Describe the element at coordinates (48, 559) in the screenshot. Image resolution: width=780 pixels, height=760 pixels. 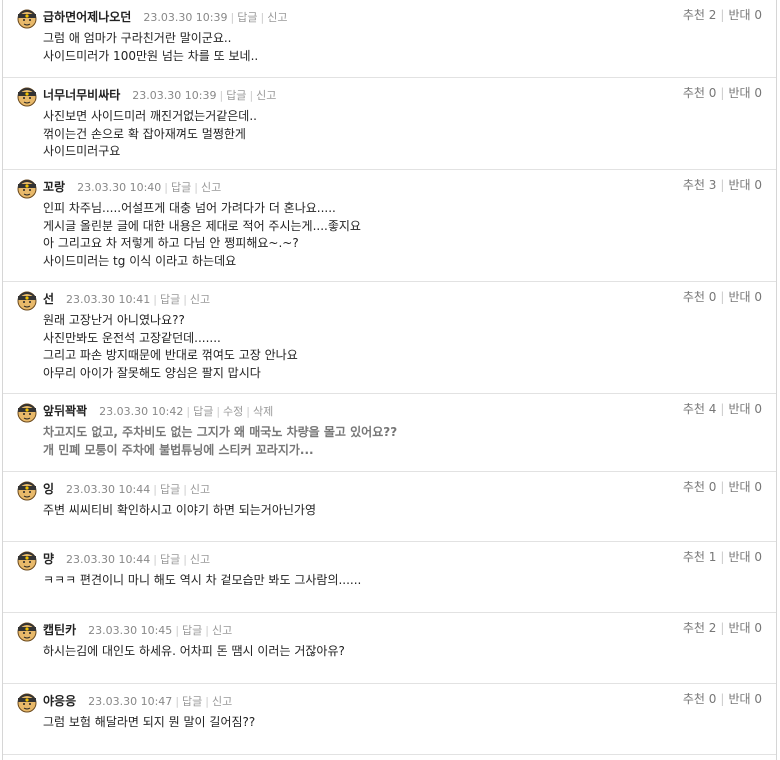
I see `comment-author: 먕` at that location.